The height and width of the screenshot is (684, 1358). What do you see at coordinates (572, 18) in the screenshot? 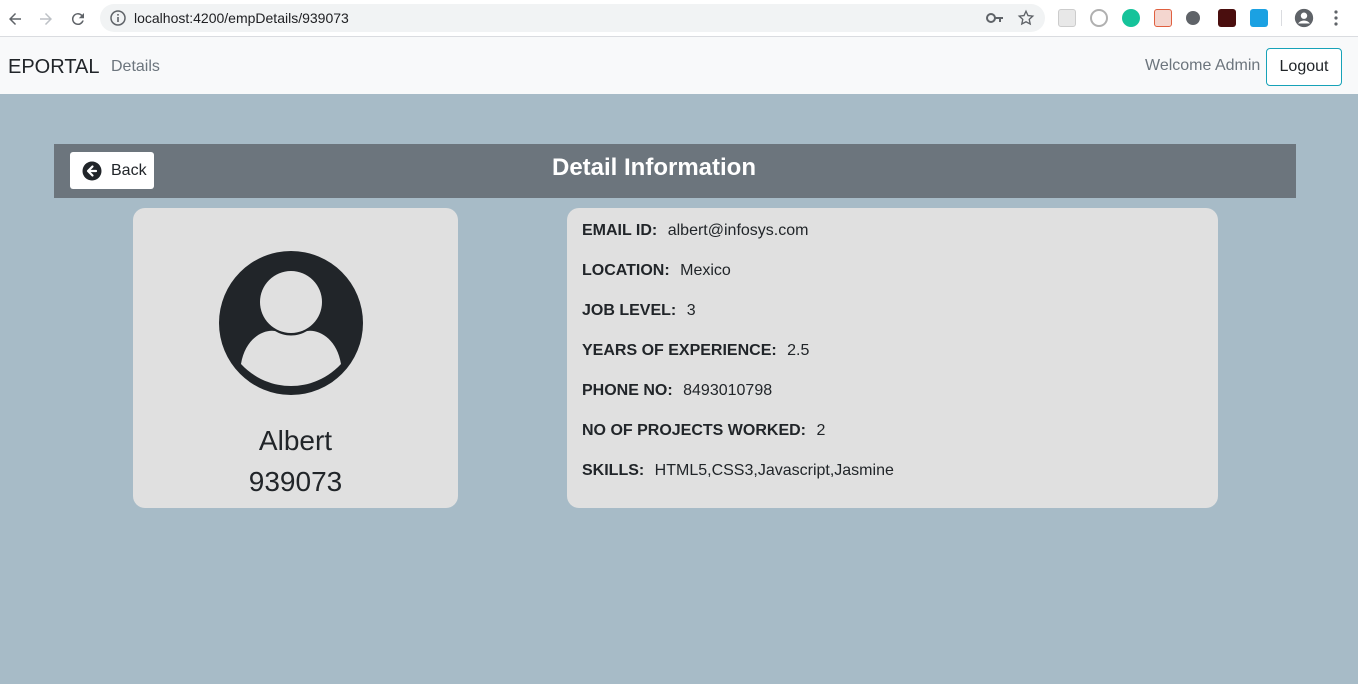
I see `address-bar: localhost:4200/empDetails/939073` at bounding box center [572, 18].